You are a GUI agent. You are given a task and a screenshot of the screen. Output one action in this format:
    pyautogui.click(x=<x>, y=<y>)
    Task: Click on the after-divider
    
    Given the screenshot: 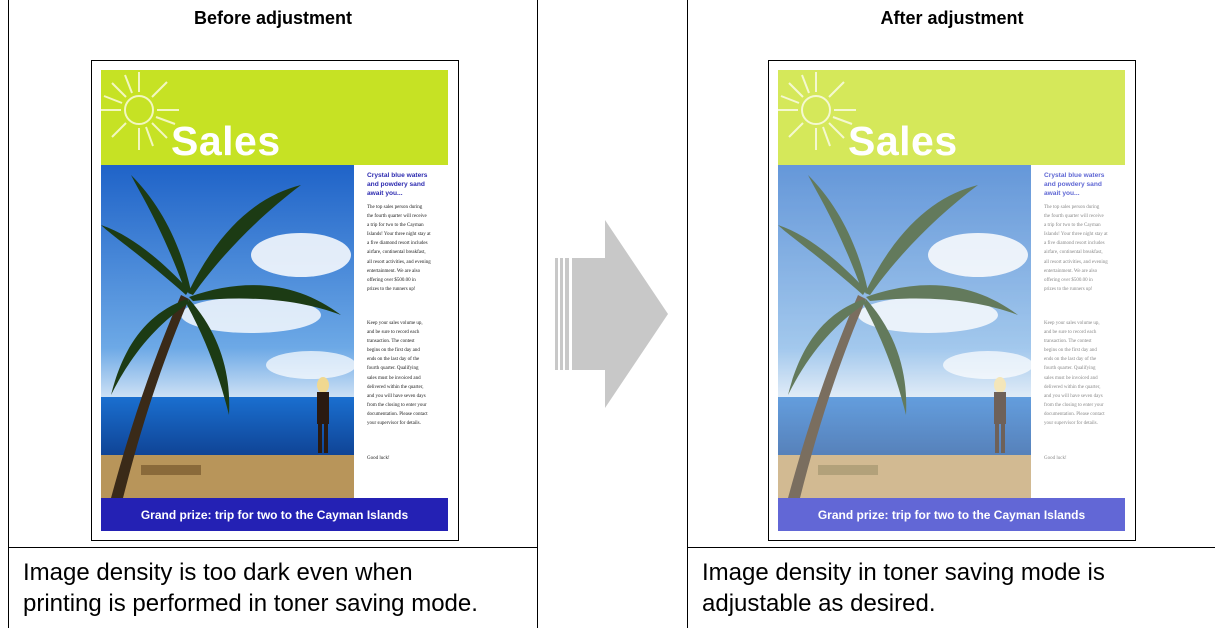 What is the action you would take?
    pyautogui.click(x=951, y=547)
    